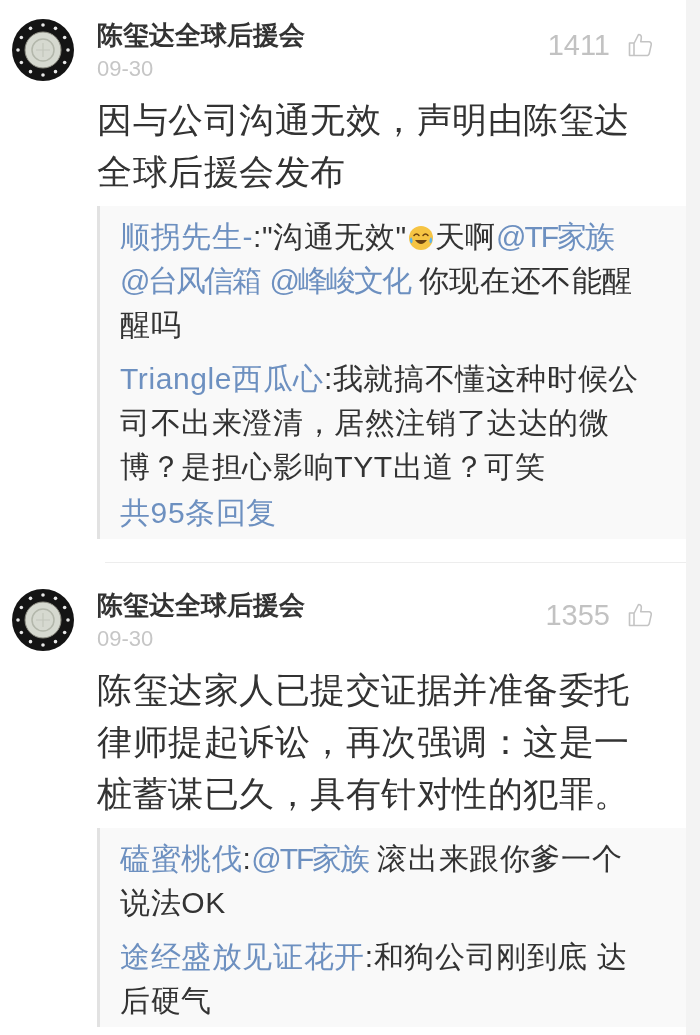 This screenshot has width=700, height=1035. I want to click on reply-text: Triangle西瓜心:我就搞不懂这种时候公司不出来澄清，居然注销了达达的微博？是担心影响TYT出道？可笑, so click(380, 423).